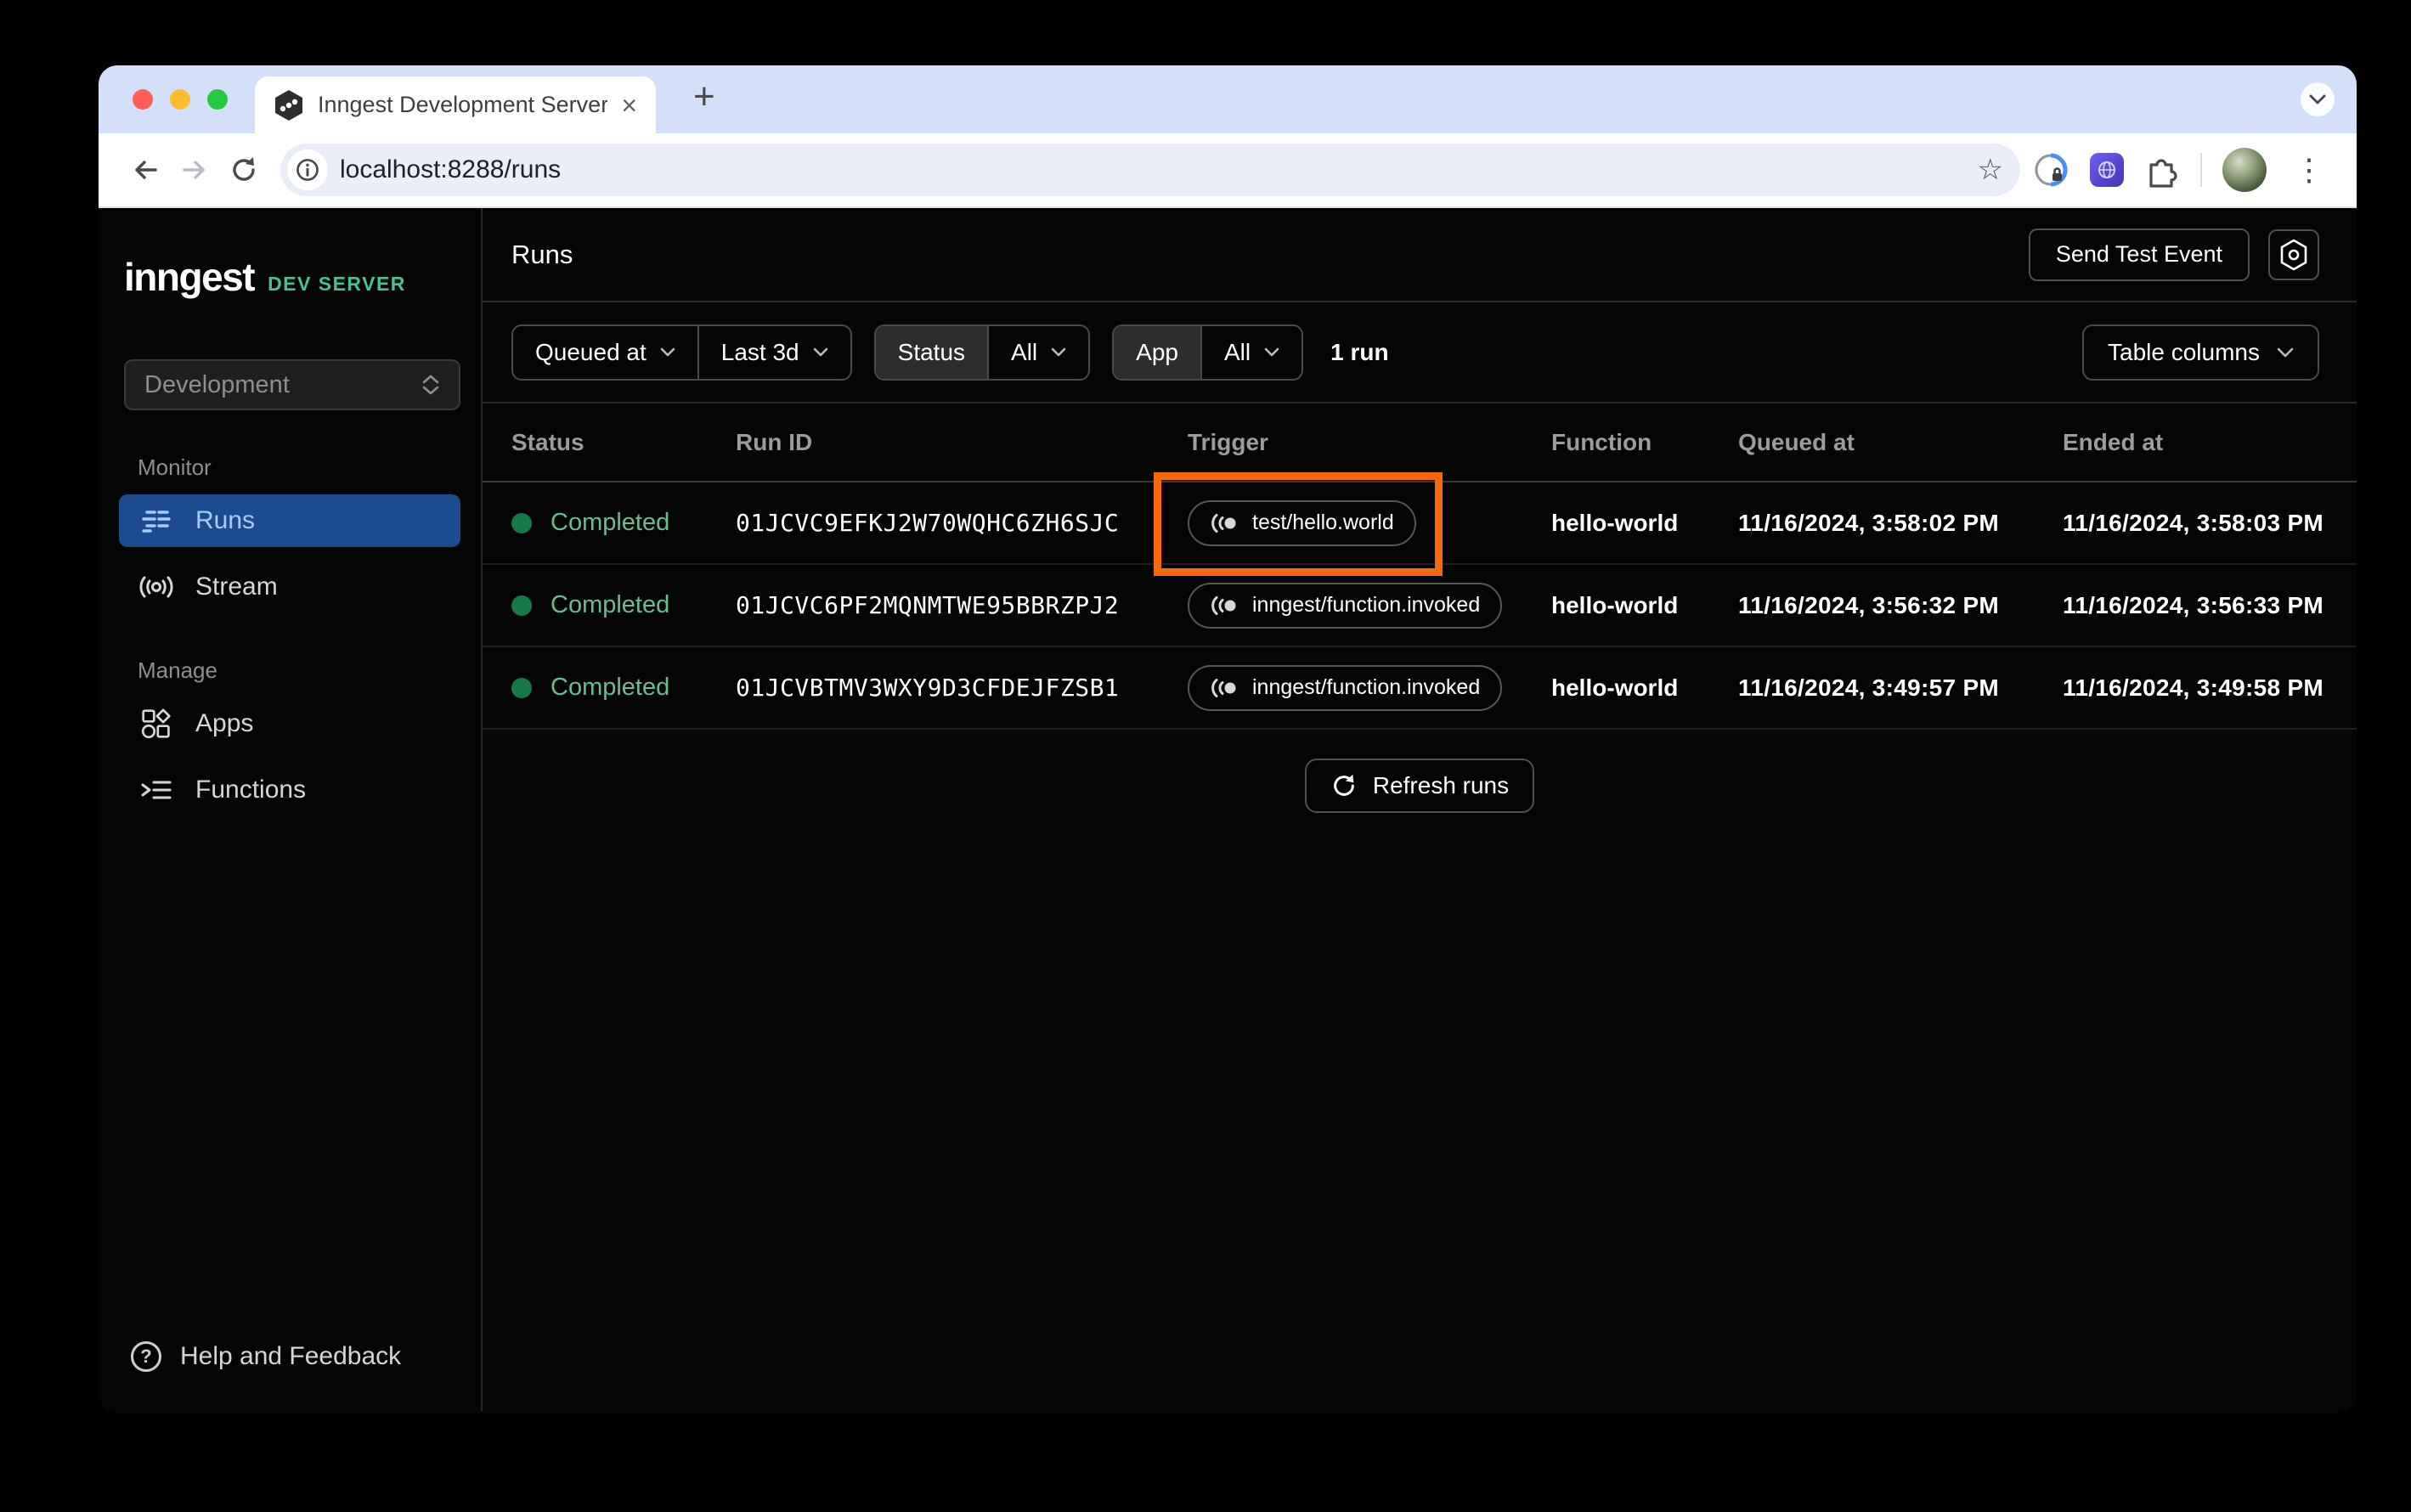 The width and height of the screenshot is (2411, 1512). Describe the element at coordinates (2193, 604) in the screenshot. I see `ended-at-value: 11/16/2024, 3:56:33 PM` at that location.